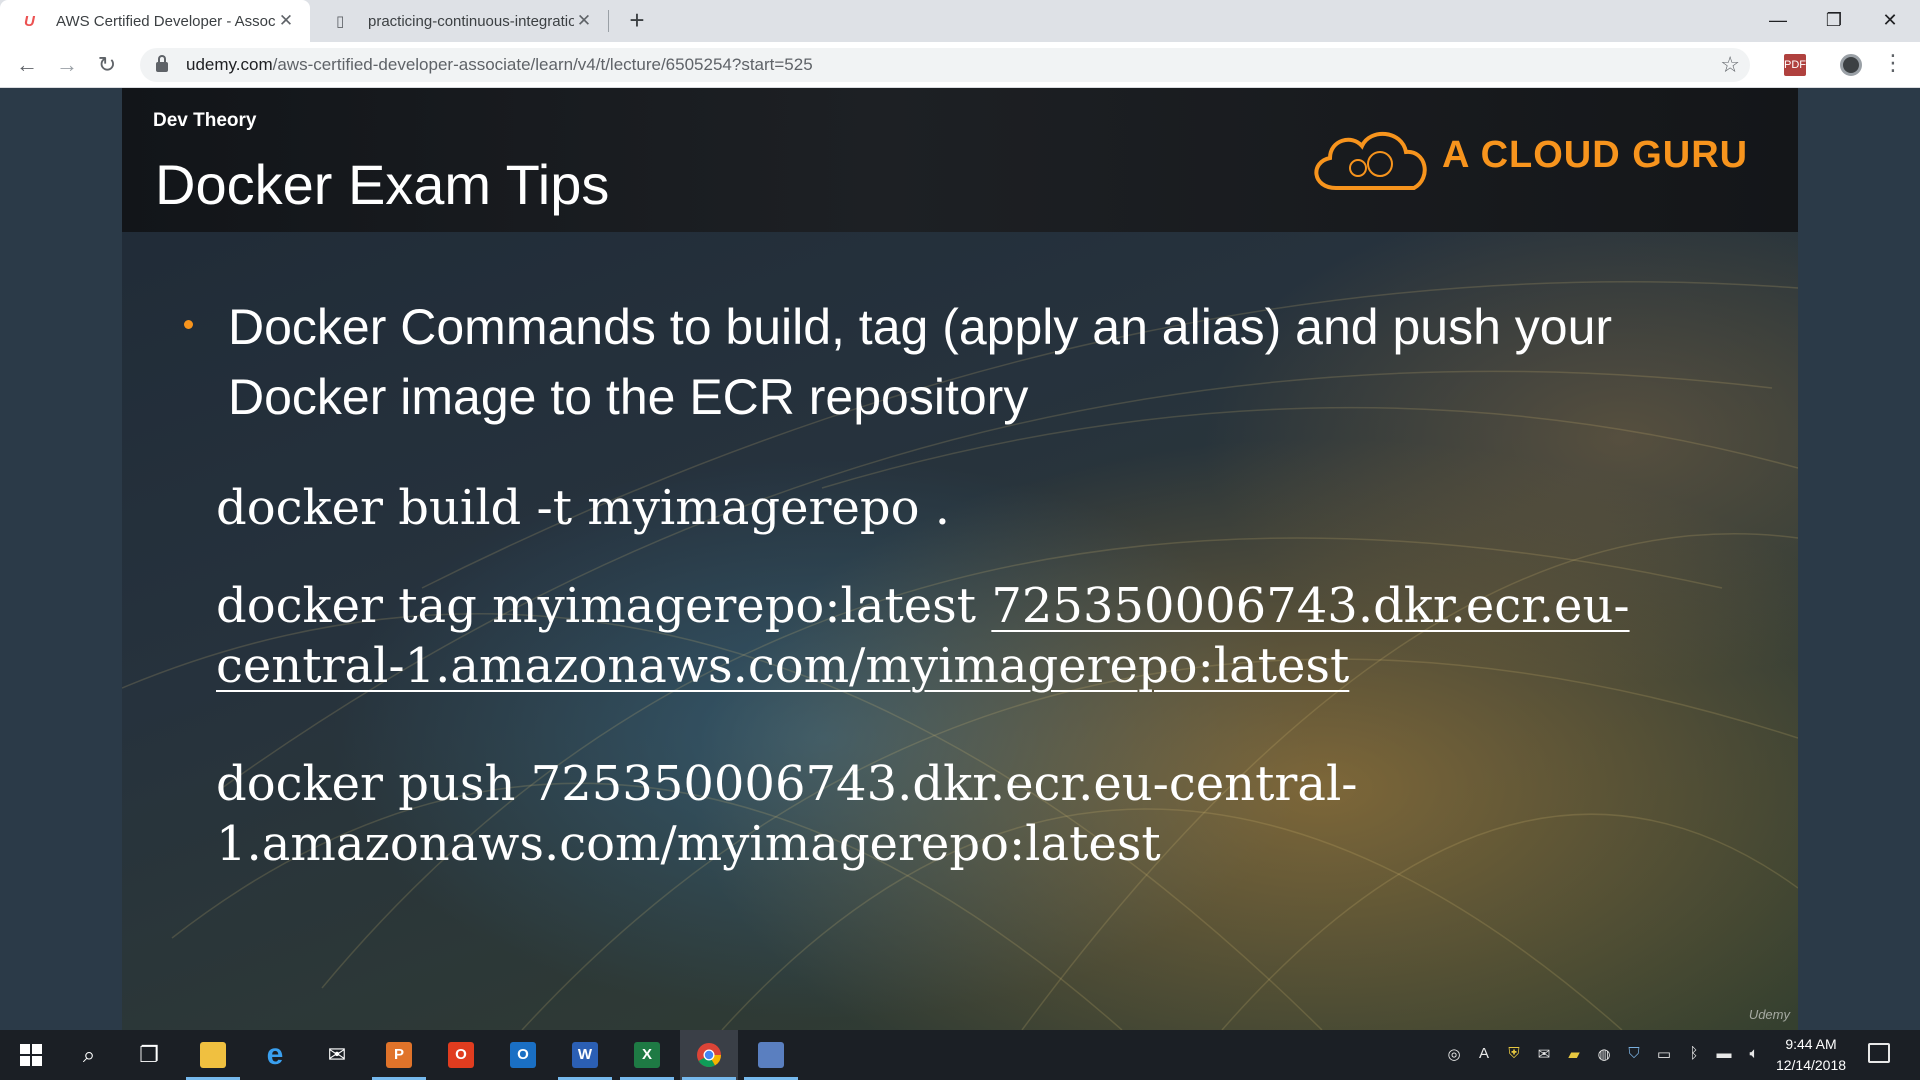 The height and width of the screenshot is (1080, 1920). What do you see at coordinates (1879, 1053) in the screenshot?
I see `action-center-icon` at bounding box center [1879, 1053].